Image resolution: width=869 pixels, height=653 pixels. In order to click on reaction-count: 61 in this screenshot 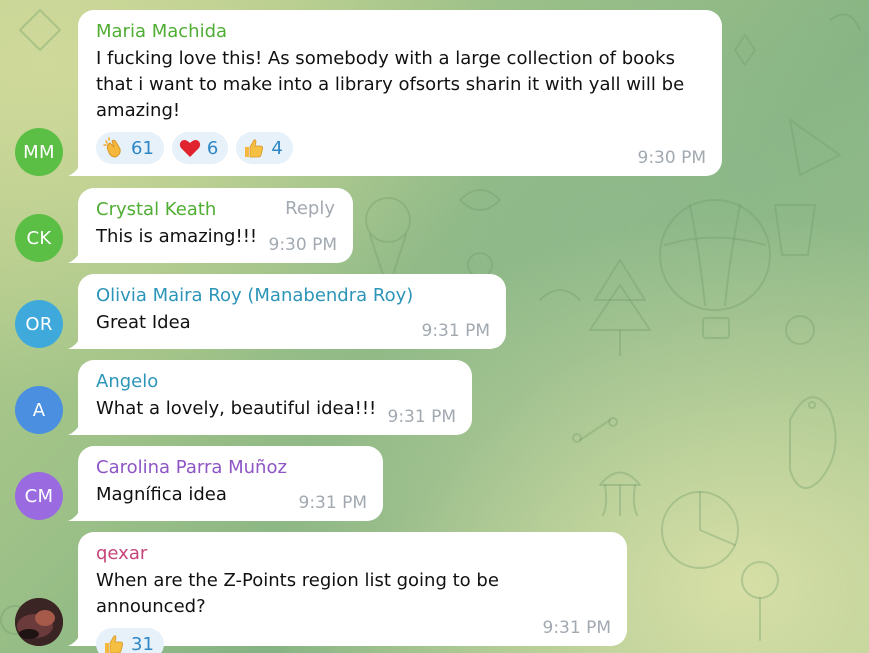, I will do `click(142, 148)`.